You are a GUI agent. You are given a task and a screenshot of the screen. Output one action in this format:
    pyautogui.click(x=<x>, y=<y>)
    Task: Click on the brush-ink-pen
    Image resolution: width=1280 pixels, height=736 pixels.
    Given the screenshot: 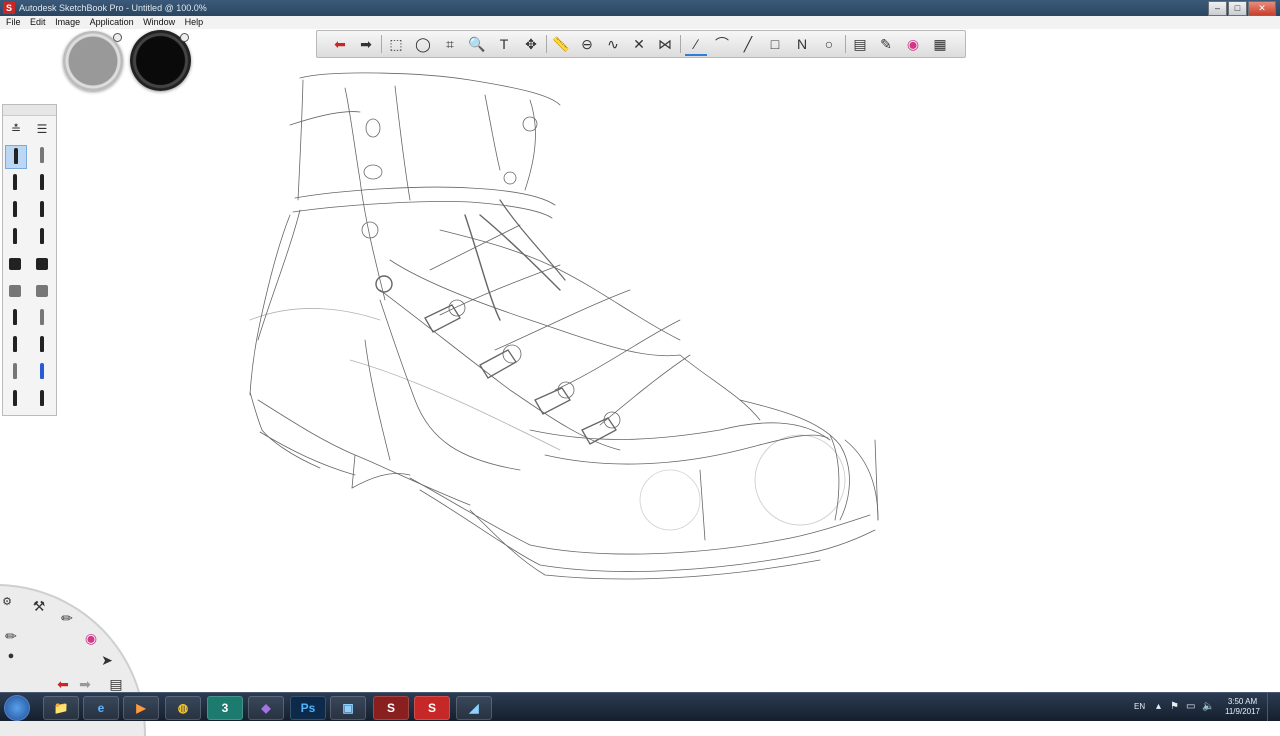 What is the action you would take?
    pyautogui.click(x=15, y=237)
    